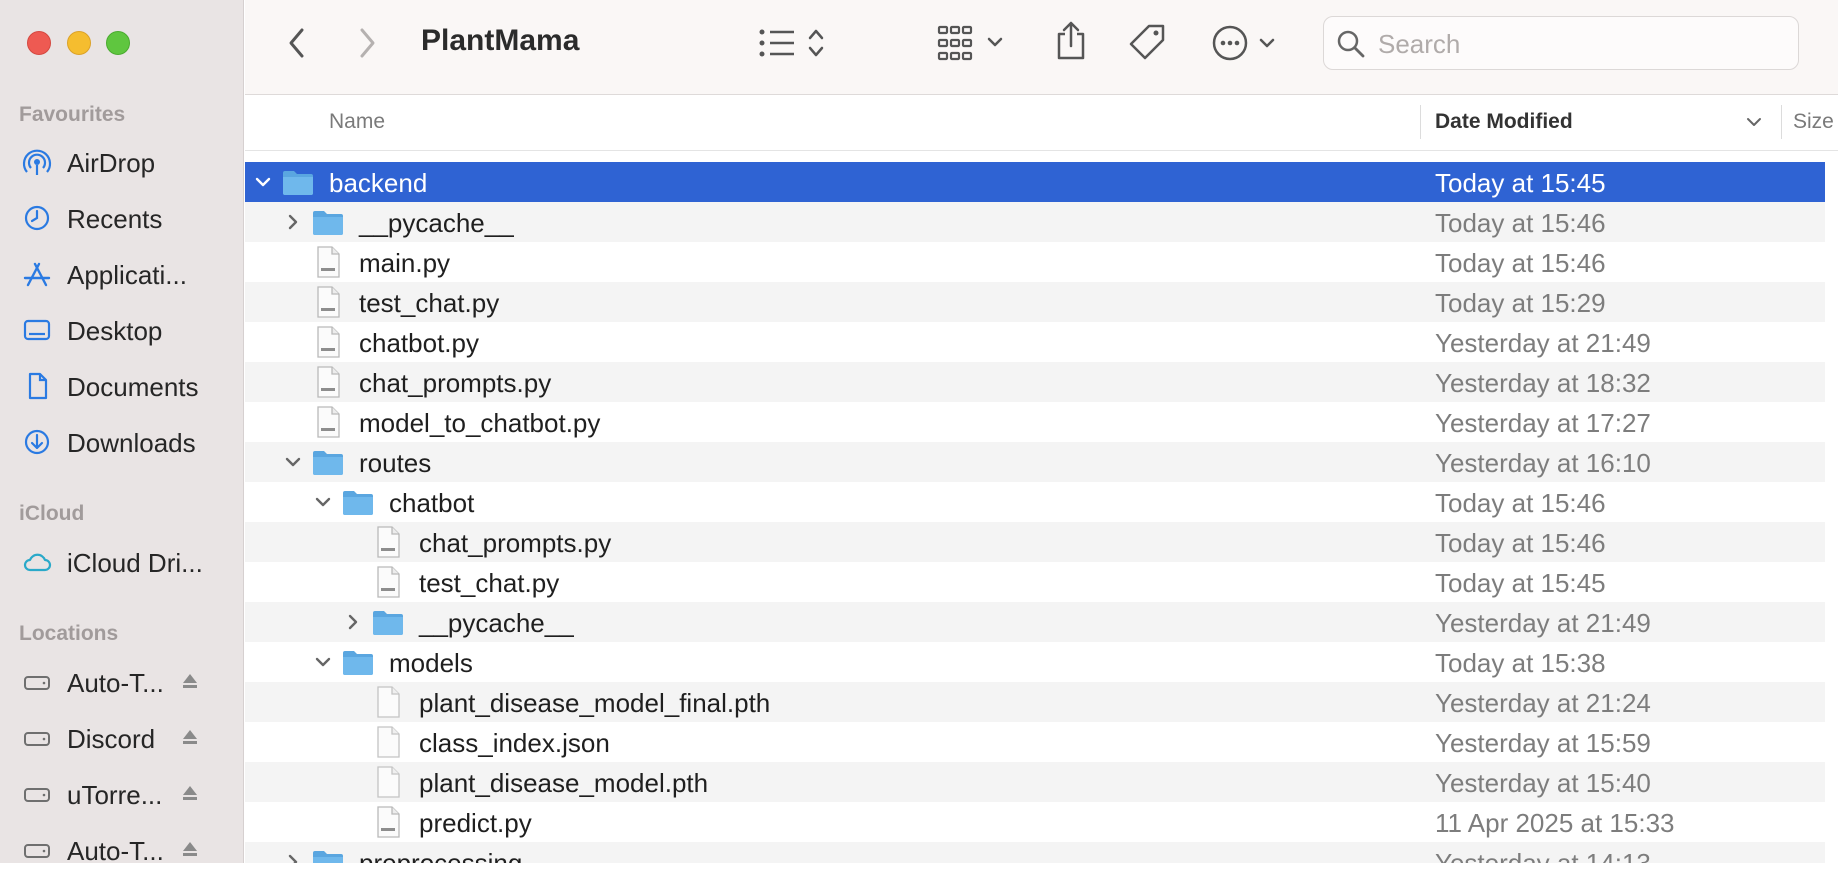 Image resolution: width=1838 pixels, height=869 pixels. What do you see at coordinates (1035, 222) in the screenshot?
I see `file-row: __pycache__ Today at 15:46` at bounding box center [1035, 222].